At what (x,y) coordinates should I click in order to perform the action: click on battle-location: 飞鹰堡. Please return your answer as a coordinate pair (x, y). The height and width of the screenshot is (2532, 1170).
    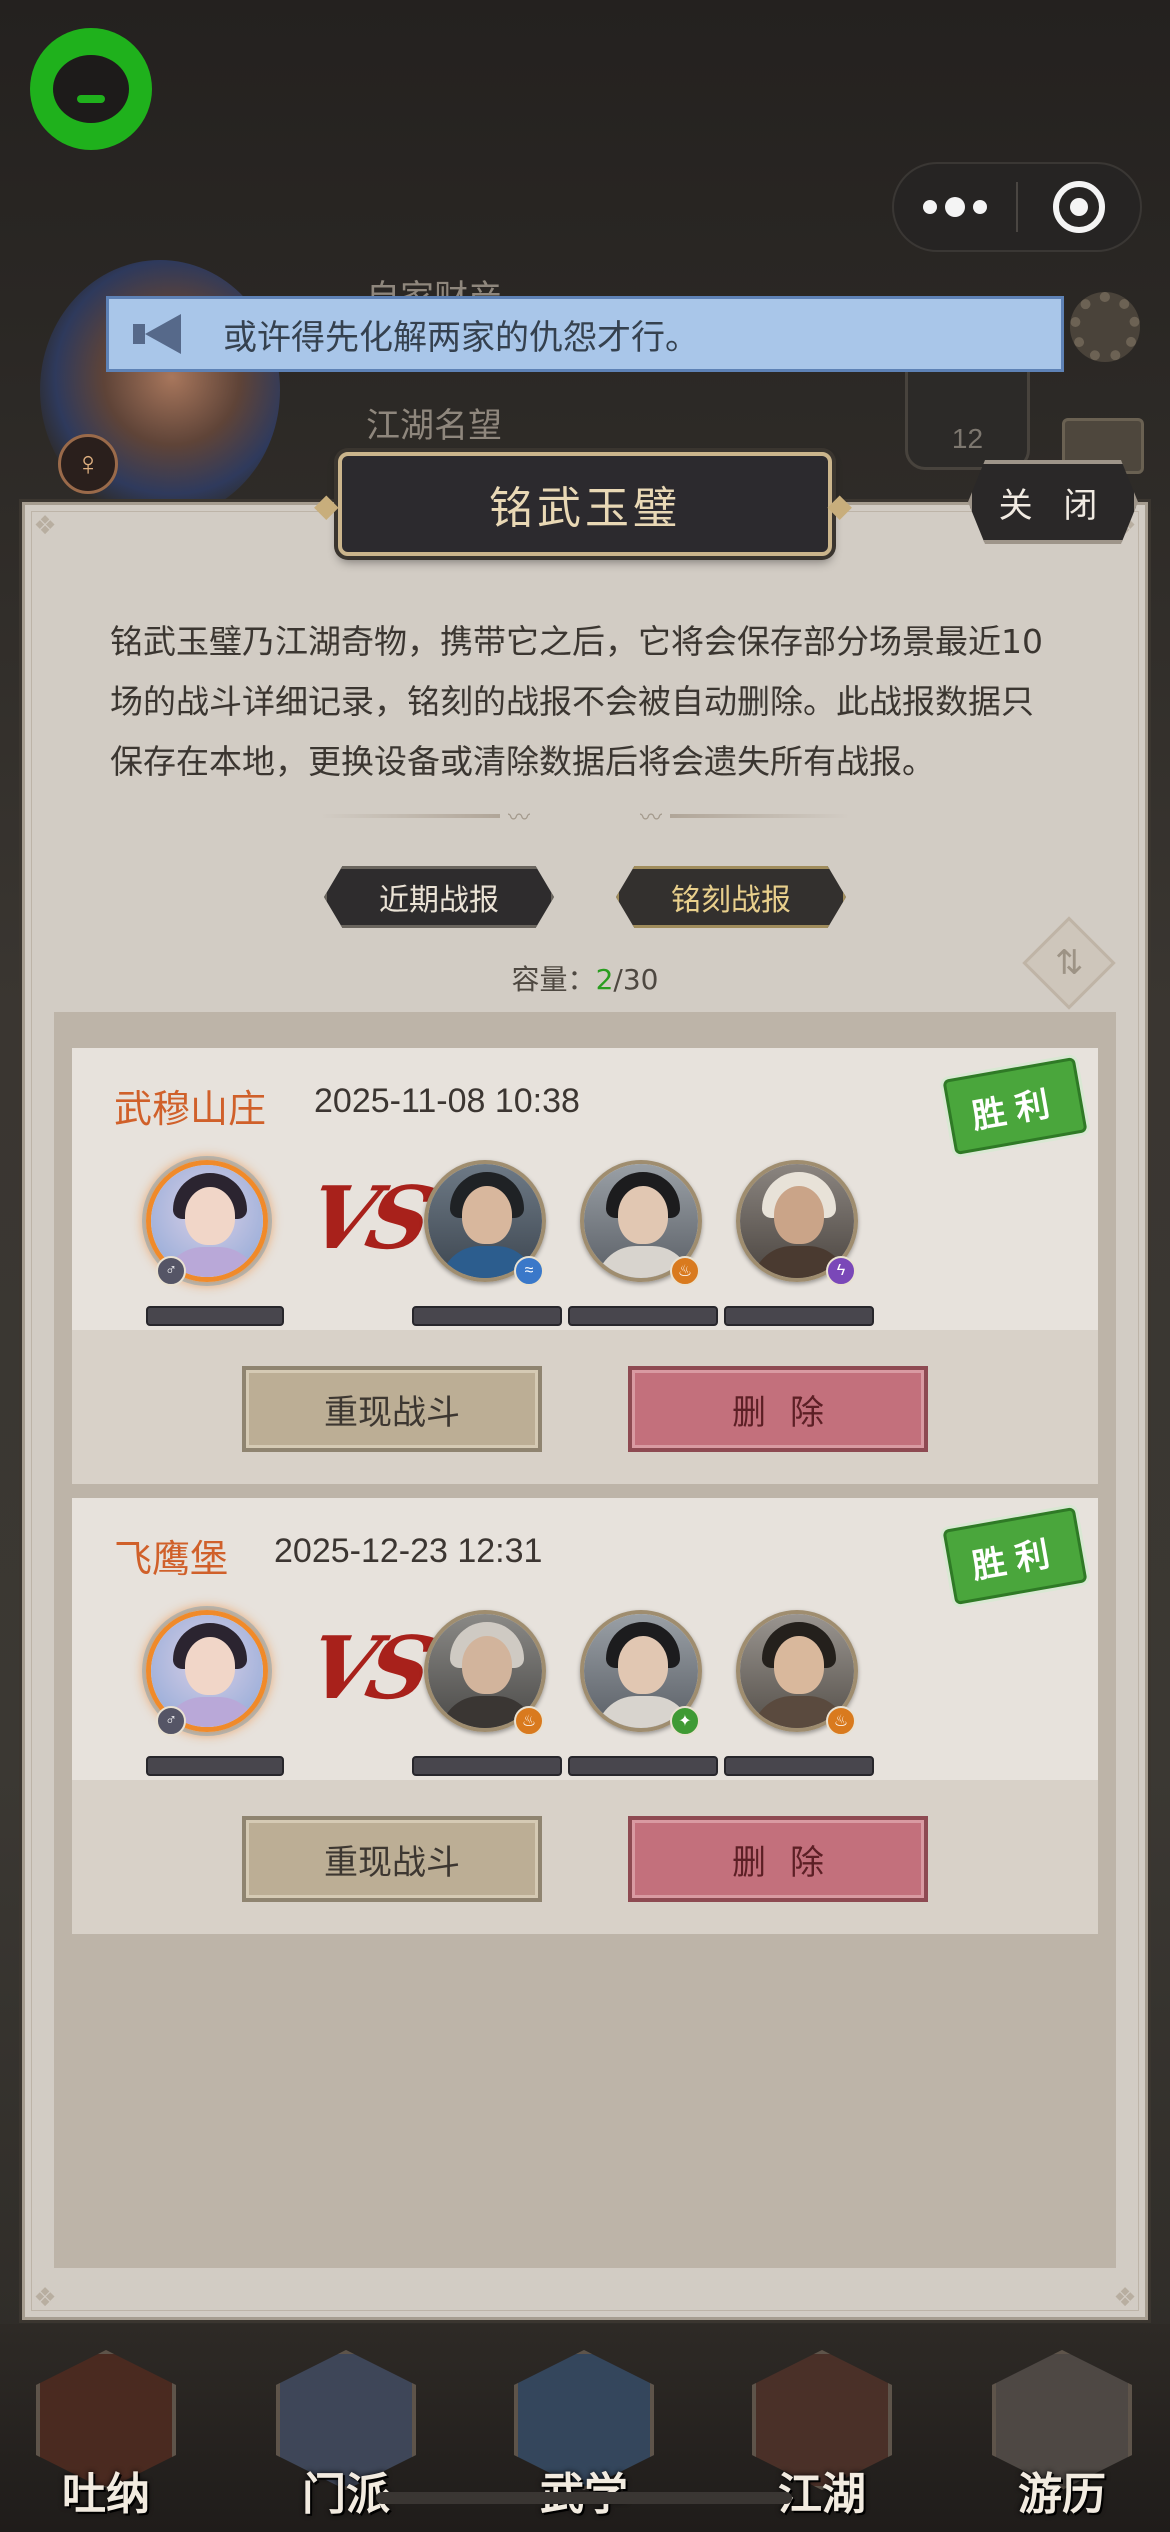
    Looking at the image, I should click on (171, 1559).